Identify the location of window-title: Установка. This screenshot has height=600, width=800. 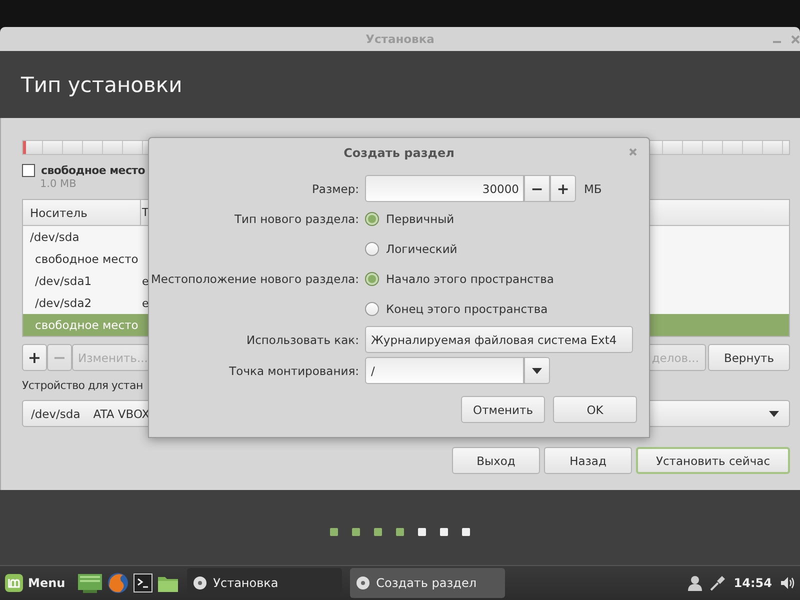
(400, 39).